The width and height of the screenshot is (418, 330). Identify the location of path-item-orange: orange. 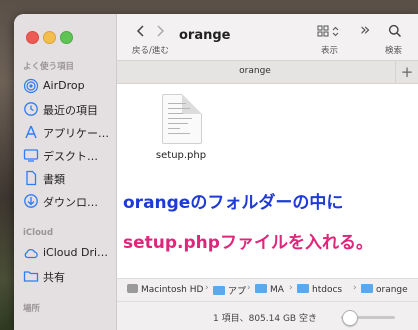
(384, 289).